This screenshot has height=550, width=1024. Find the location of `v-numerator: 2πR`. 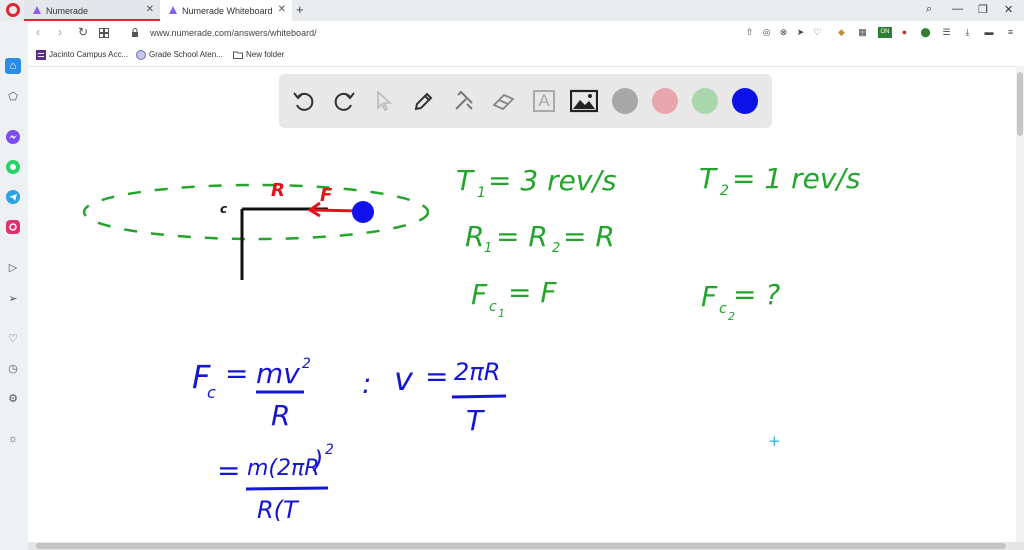

v-numerator: 2πR is located at coordinates (477, 372).